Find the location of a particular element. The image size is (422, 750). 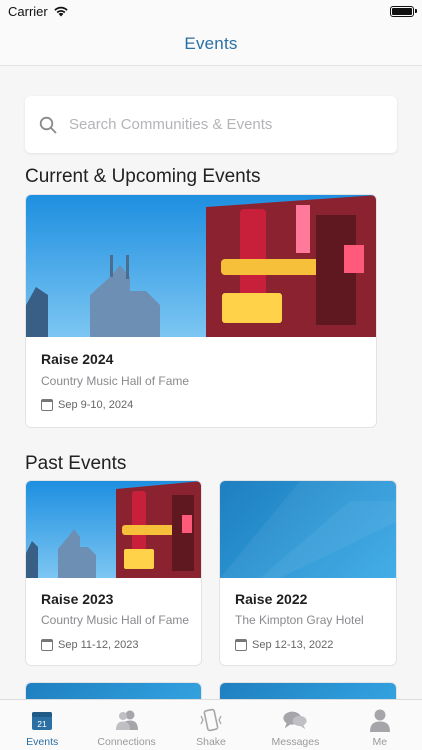

event-title: Raise 2022 is located at coordinates (271, 599).